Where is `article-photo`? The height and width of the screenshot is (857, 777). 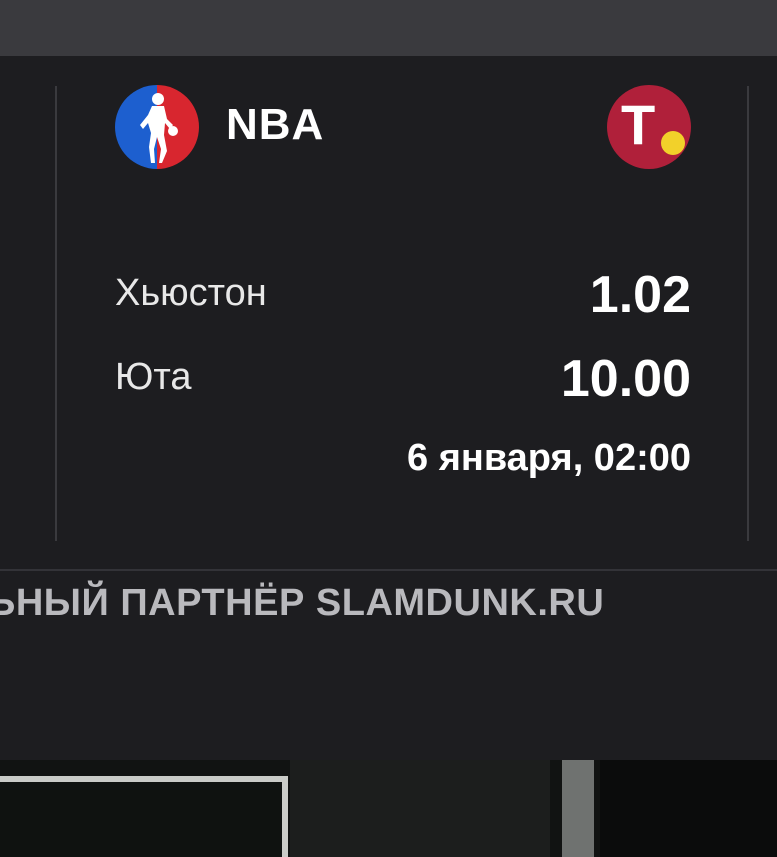
article-photo is located at coordinates (388, 808).